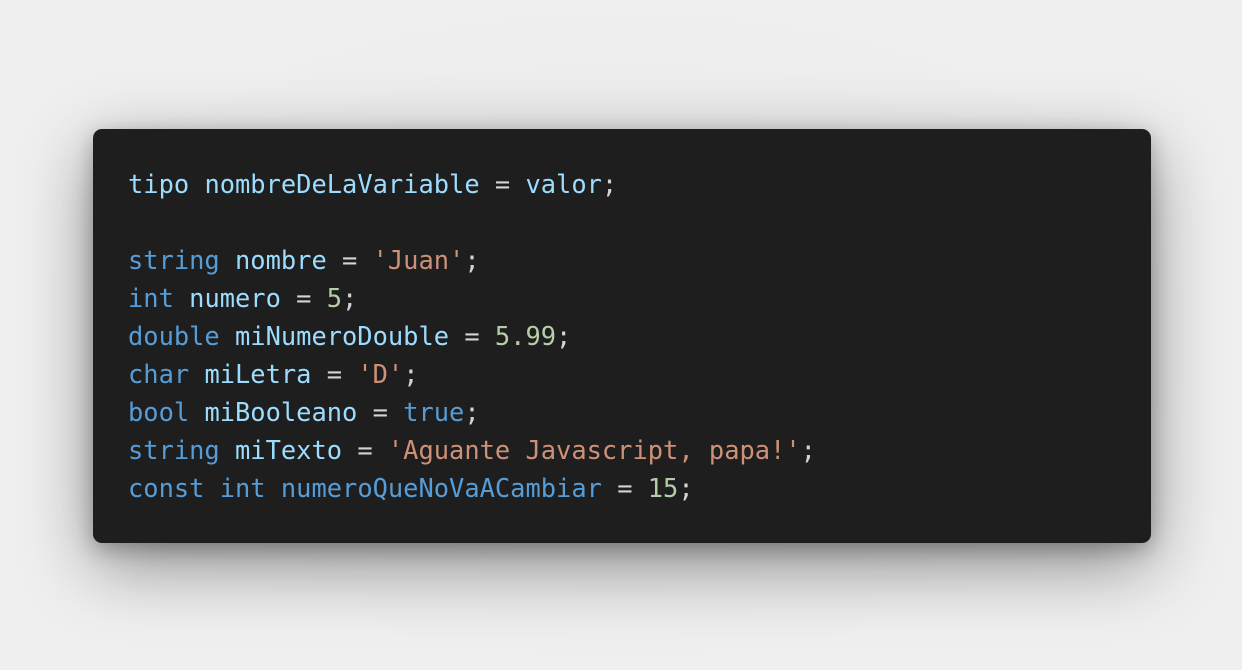 The image size is (1242, 670). Describe the element at coordinates (525, 336) in the screenshot. I see `code-number: 5.99` at that location.